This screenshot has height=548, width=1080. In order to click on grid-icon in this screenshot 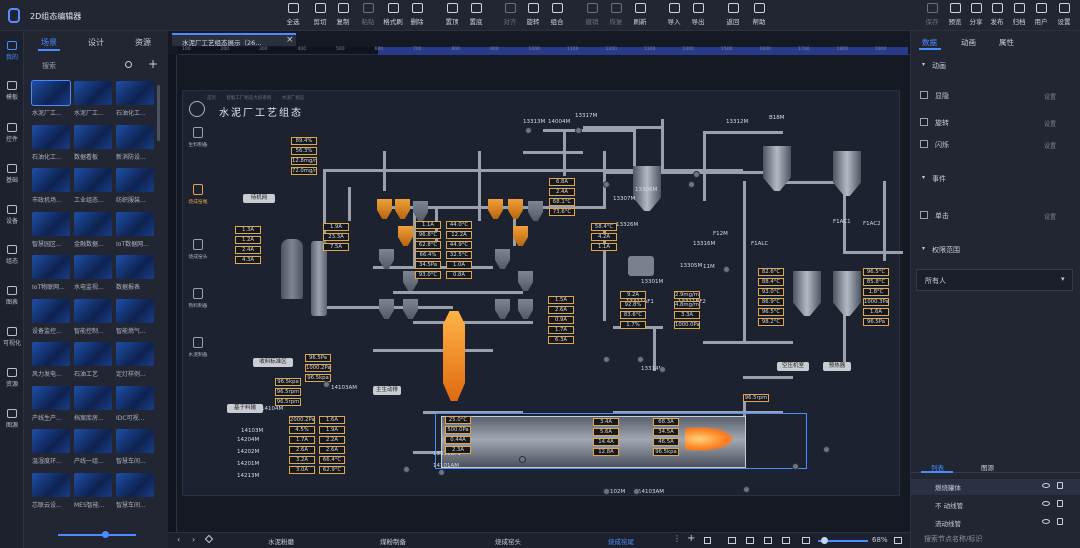, I will do `click(707, 540)`.